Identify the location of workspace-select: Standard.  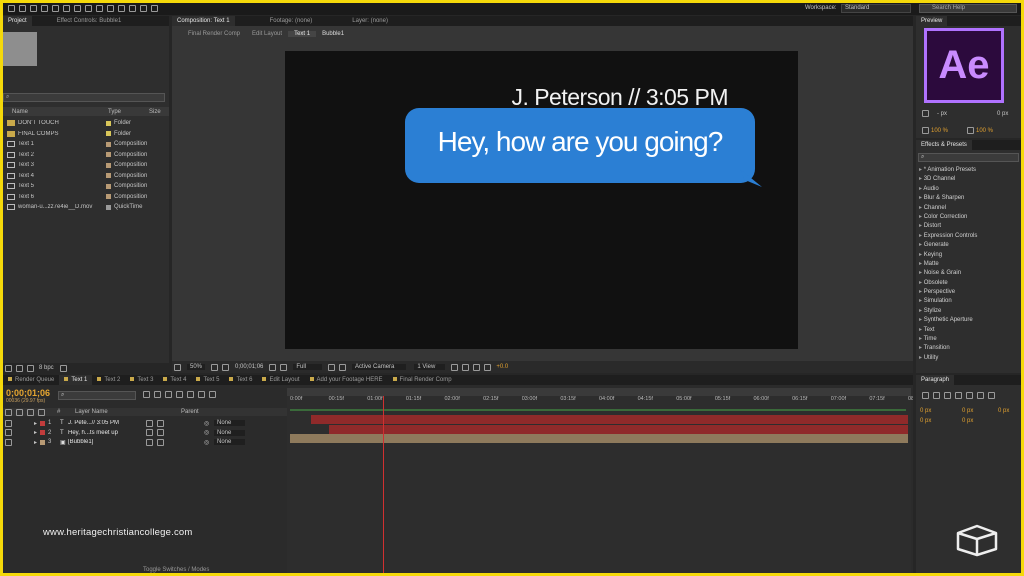
(876, 8).